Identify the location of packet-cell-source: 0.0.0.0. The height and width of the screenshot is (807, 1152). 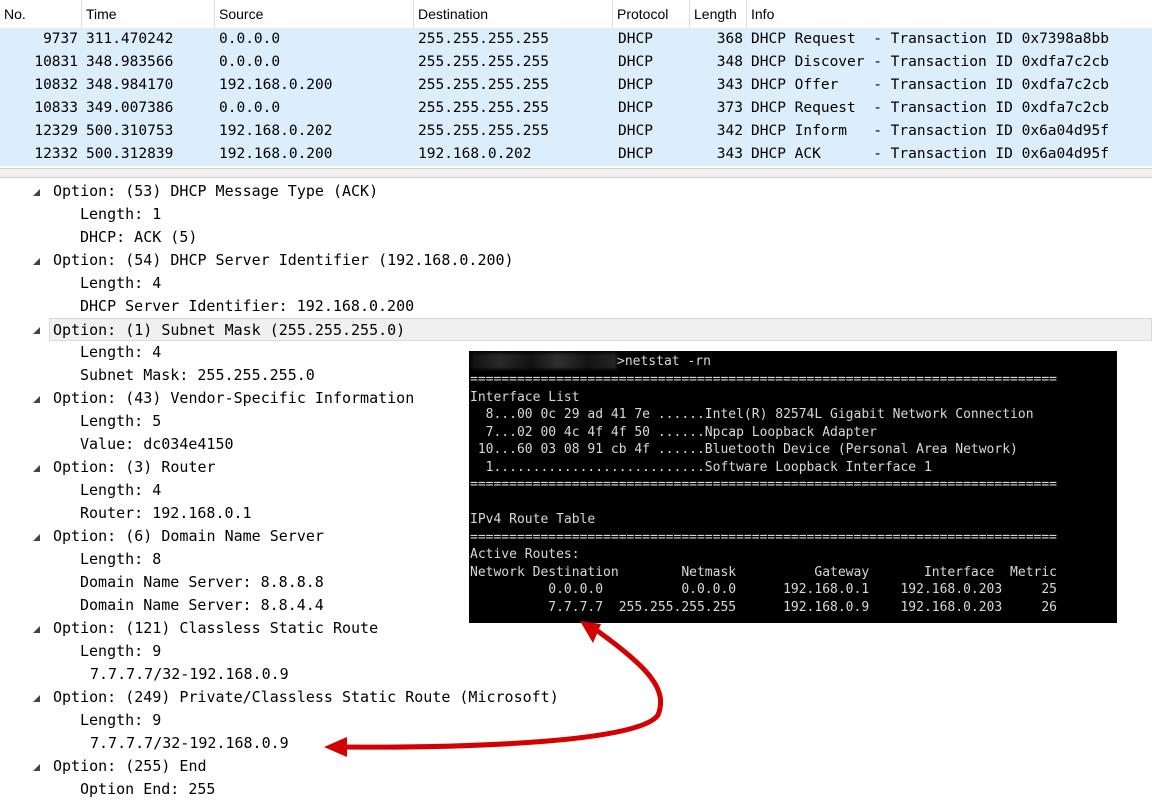
(250, 108).